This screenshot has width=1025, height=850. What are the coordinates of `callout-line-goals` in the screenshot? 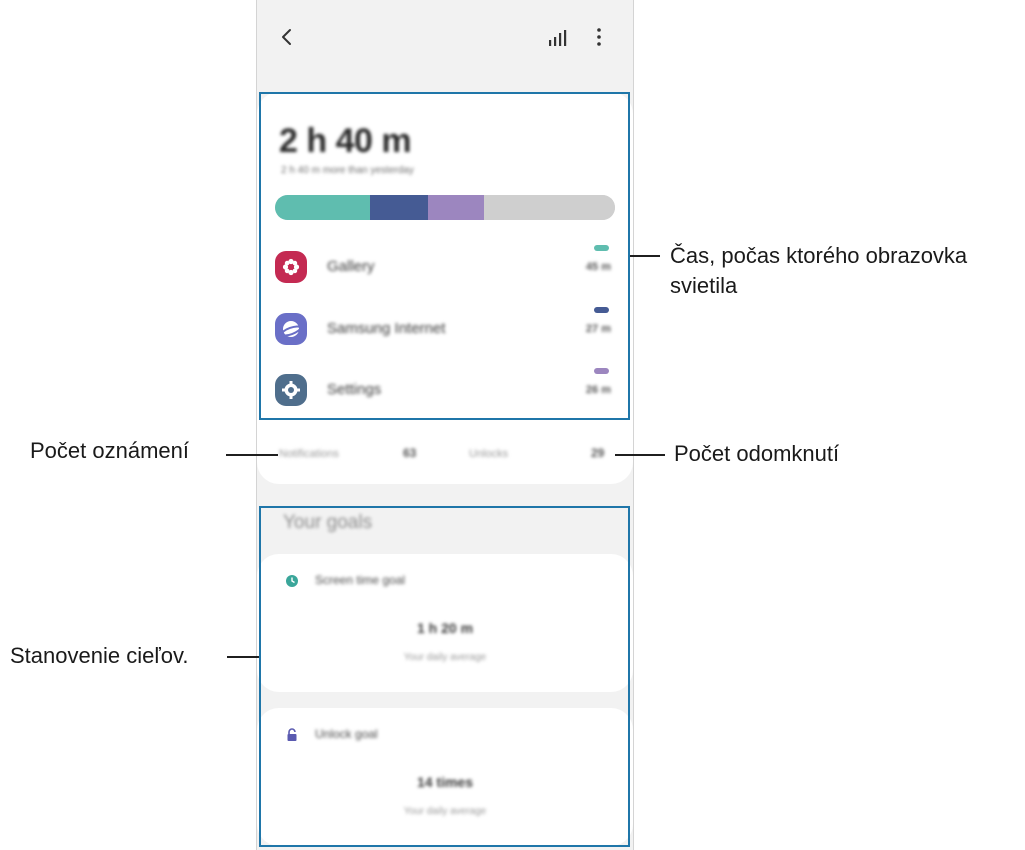 It's located at (243, 657).